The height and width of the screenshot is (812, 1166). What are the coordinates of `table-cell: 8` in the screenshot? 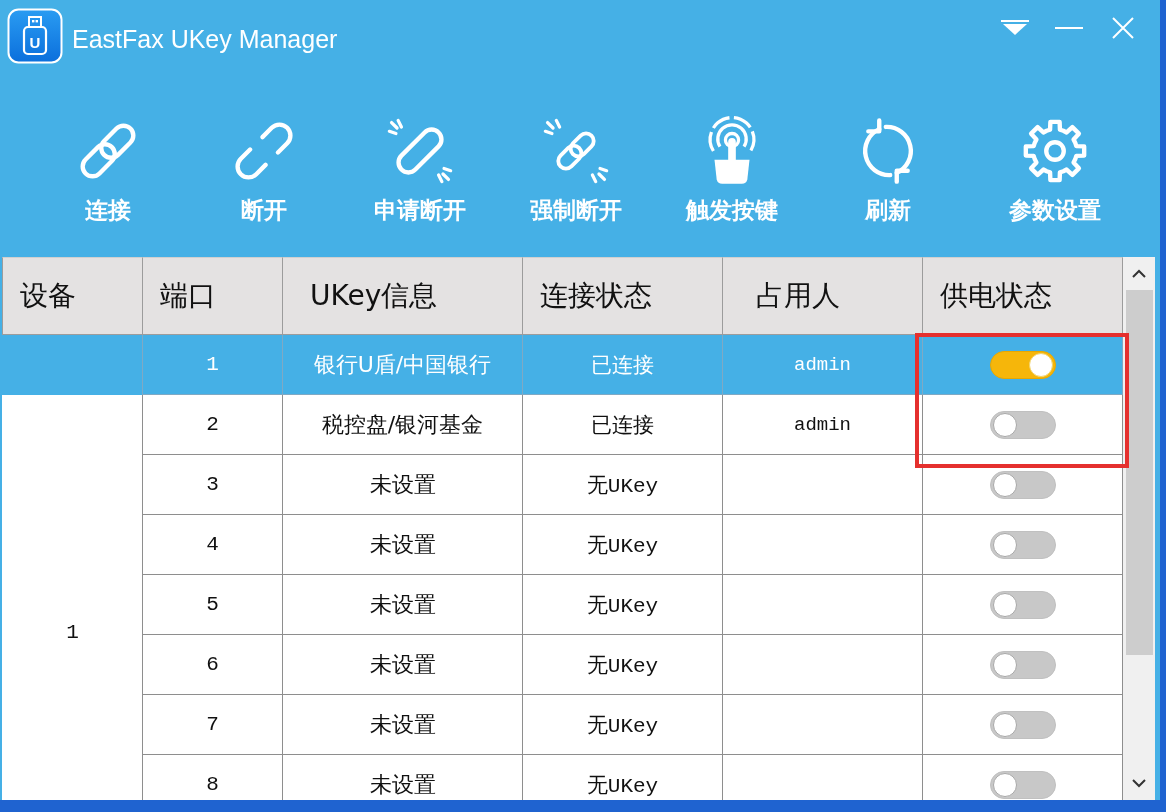 It's located at (212, 784).